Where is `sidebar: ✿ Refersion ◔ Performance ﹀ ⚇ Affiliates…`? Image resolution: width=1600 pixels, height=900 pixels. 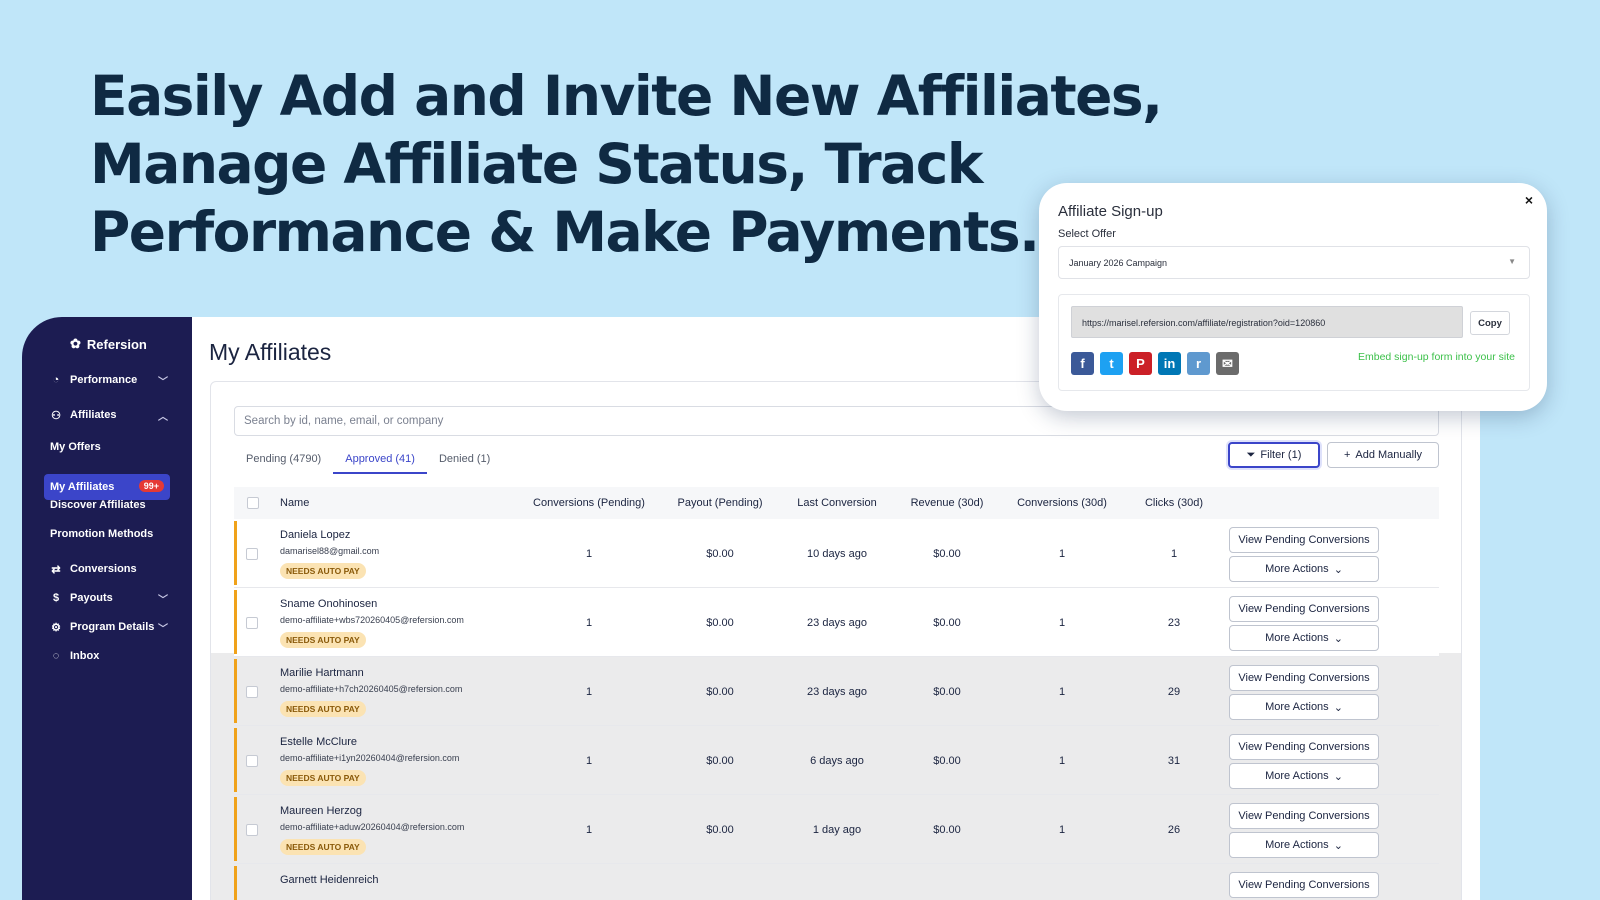
sidebar: ✿ Refersion ◔ Performance ﹀ ⚇ Affiliates… is located at coordinates (107, 608).